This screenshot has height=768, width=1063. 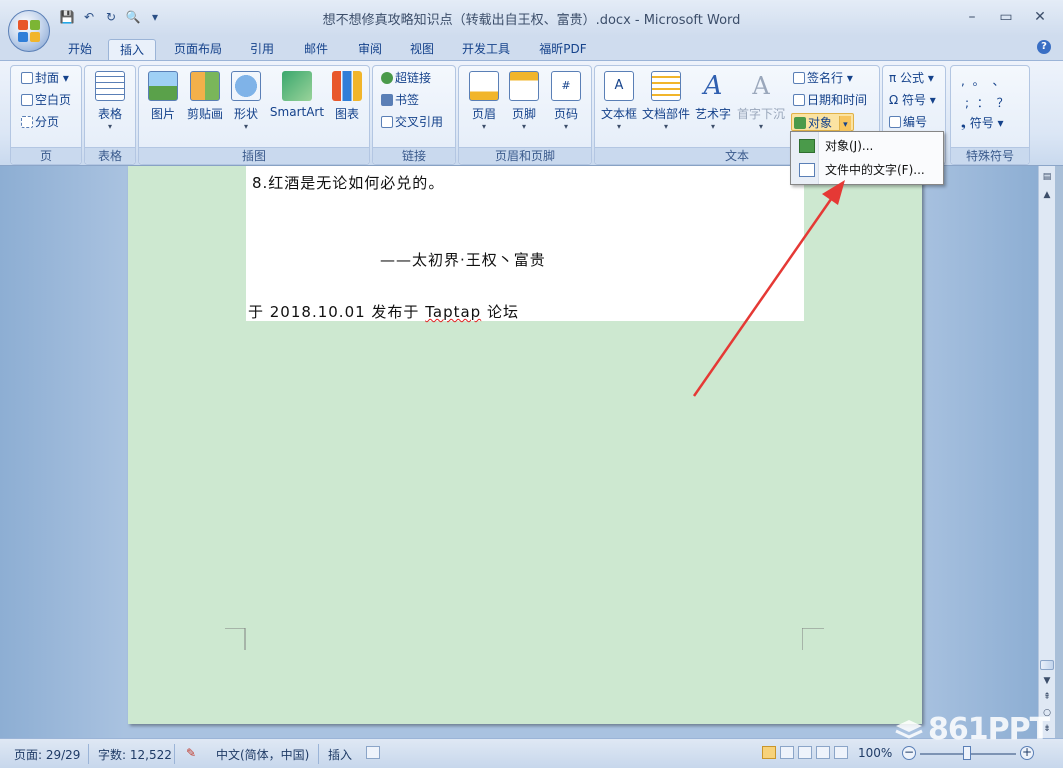 What do you see at coordinates (841, 752) in the screenshot?
I see `draft-view-icon` at bounding box center [841, 752].